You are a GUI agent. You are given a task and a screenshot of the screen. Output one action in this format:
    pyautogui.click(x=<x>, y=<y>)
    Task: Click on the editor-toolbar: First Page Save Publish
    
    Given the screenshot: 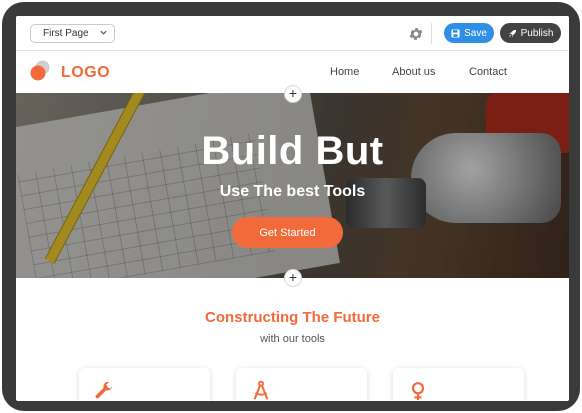 What is the action you would take?
    pyautogui.click(x=292, y=33)
    